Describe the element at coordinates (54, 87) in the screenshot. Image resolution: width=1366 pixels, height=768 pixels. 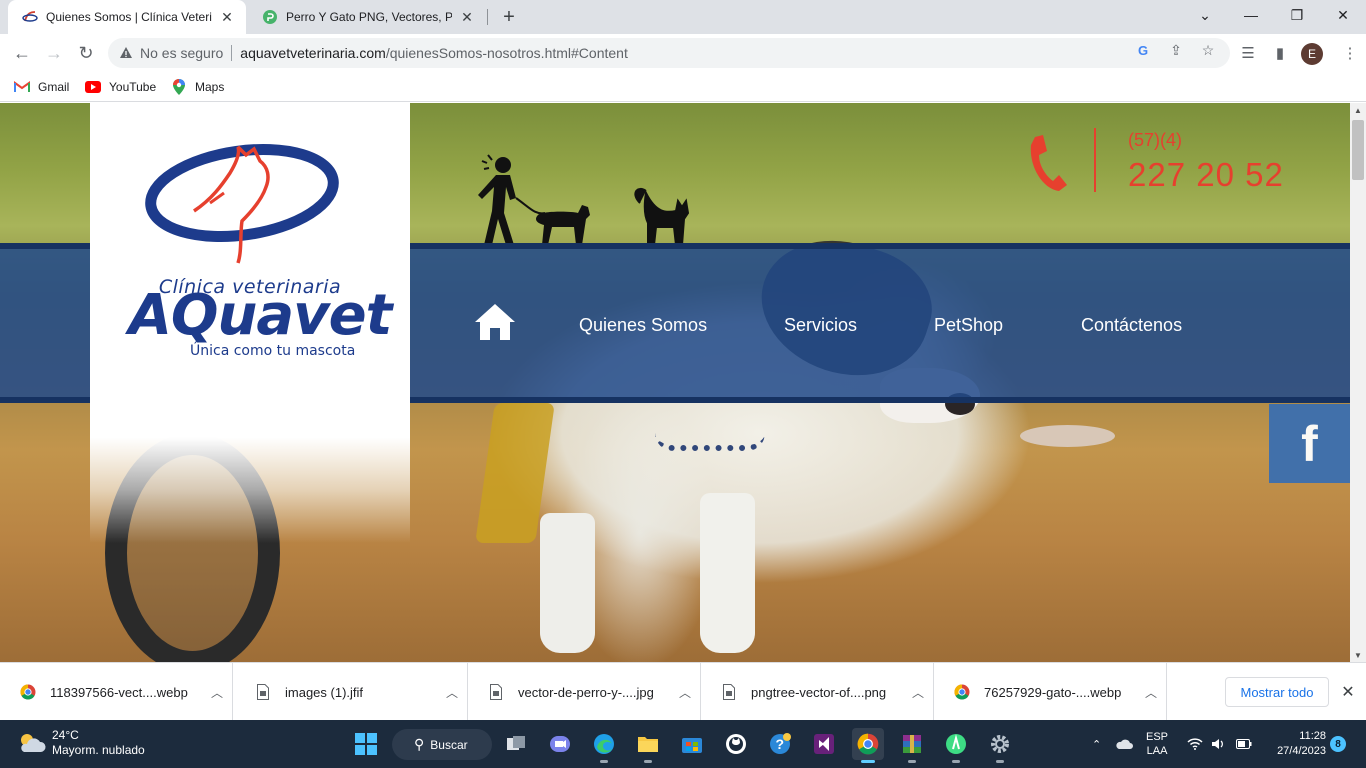
I see `bookmark-label: Gmail` at that location.